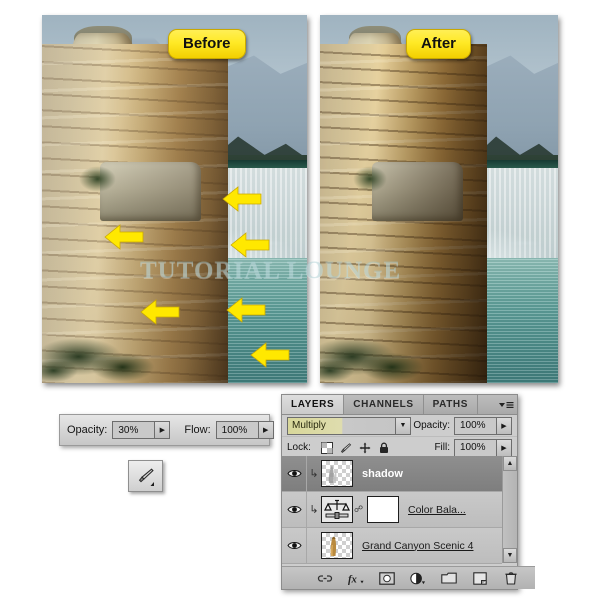 The height and width of the screenshot is (600, 600). I want to click on panel-opacity-input: 100% ▶, so click(483, 425).